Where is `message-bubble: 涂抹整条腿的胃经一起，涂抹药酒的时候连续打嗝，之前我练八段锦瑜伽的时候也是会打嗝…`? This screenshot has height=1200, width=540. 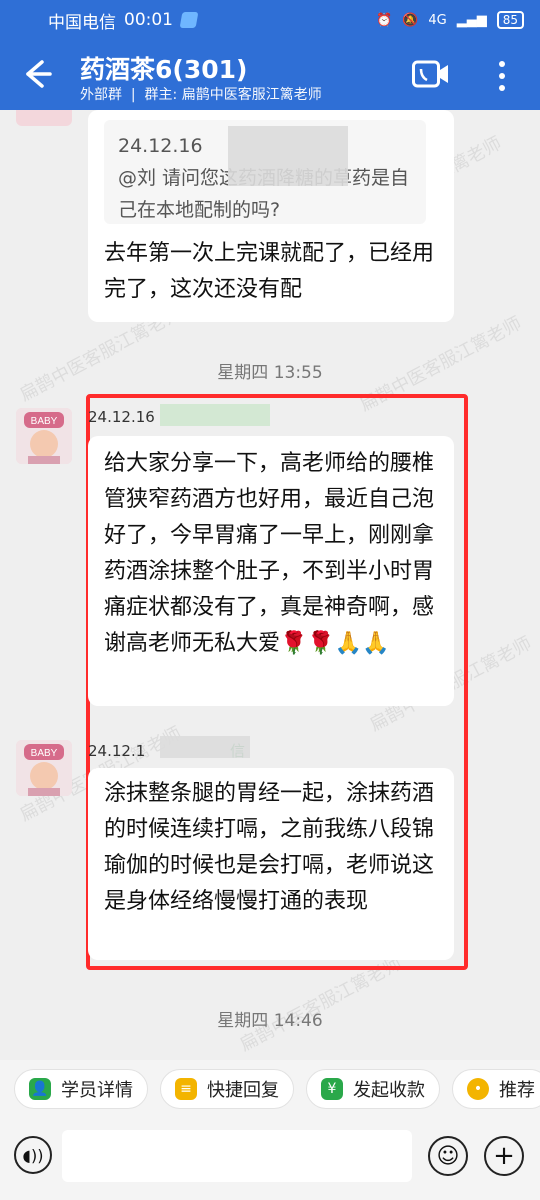 message-bubble: 涂抹整条腿的胃经一起，涂抹药酒的时候连续打嗝，之前我练八段锦瑜伽的时候也是会打嗝… is located at coordinates (271, 864).